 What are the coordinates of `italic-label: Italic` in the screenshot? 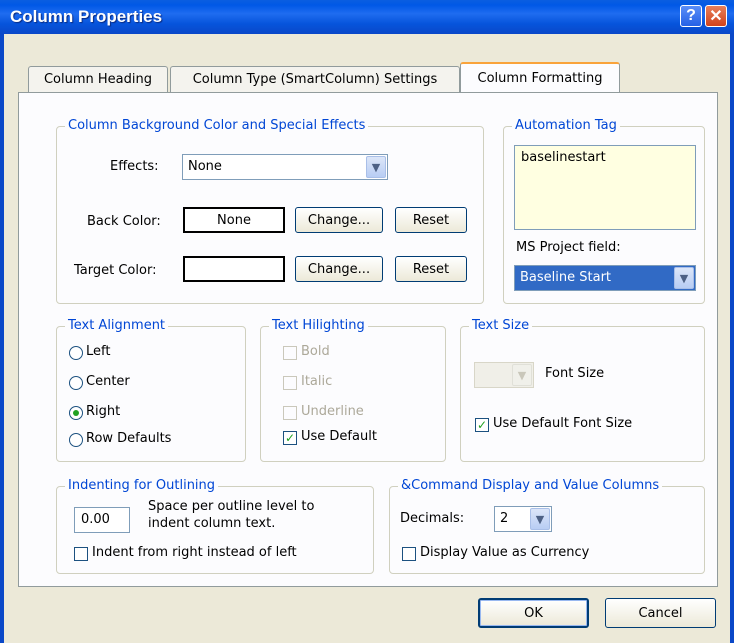 It's located at (317, 381).